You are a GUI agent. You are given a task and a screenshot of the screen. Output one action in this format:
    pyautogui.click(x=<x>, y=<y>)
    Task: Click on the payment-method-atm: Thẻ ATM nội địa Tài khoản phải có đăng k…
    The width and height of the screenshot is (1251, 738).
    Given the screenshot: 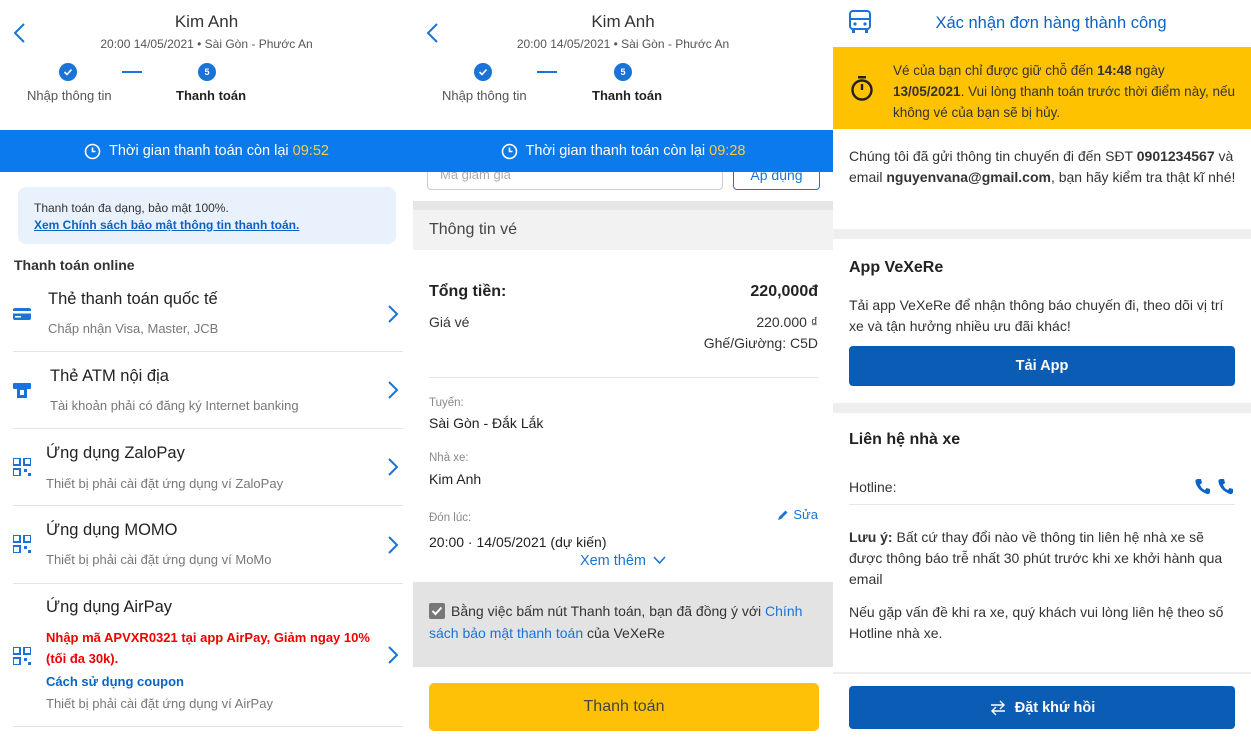 What is the action you would take?
    pyautogui.click(x=208, y=390)
    